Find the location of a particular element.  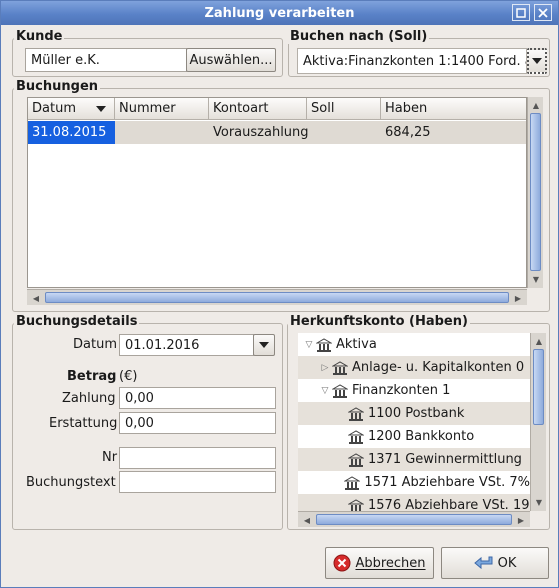

cancel-button: Abbrechen is located at coordinates (379, 563).